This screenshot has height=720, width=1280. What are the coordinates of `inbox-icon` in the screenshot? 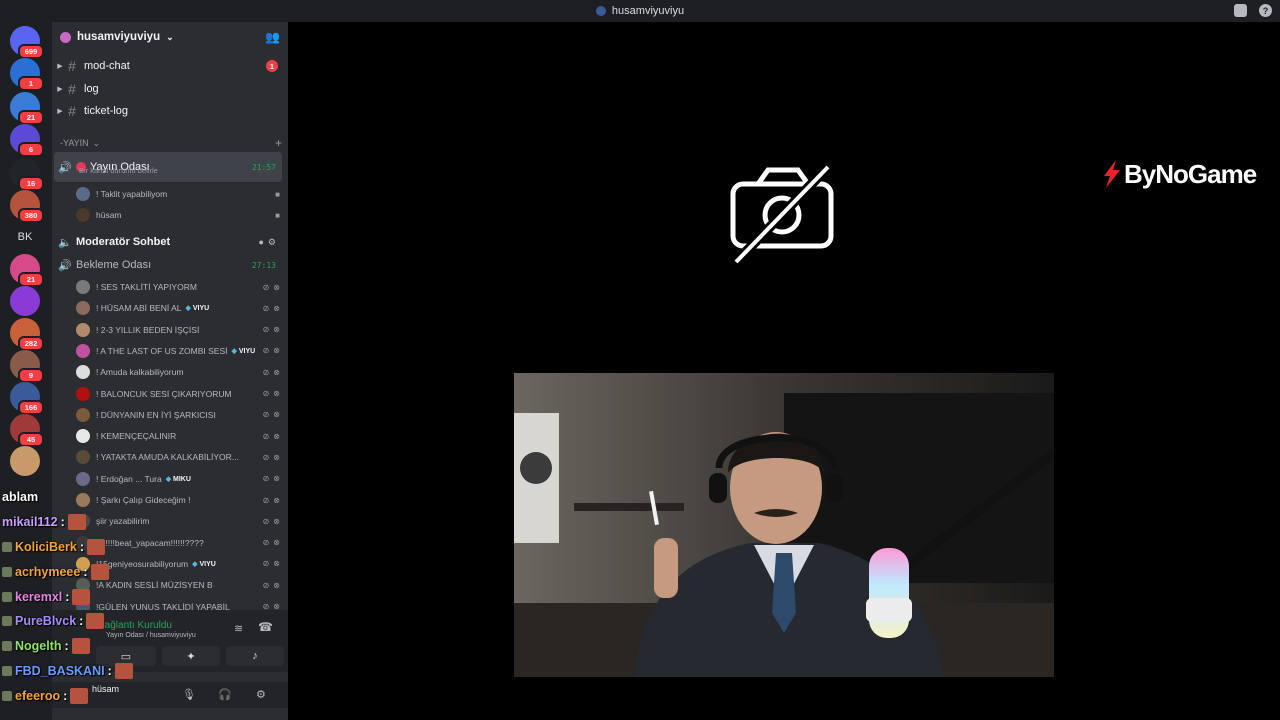 It's located at (1240, 10).